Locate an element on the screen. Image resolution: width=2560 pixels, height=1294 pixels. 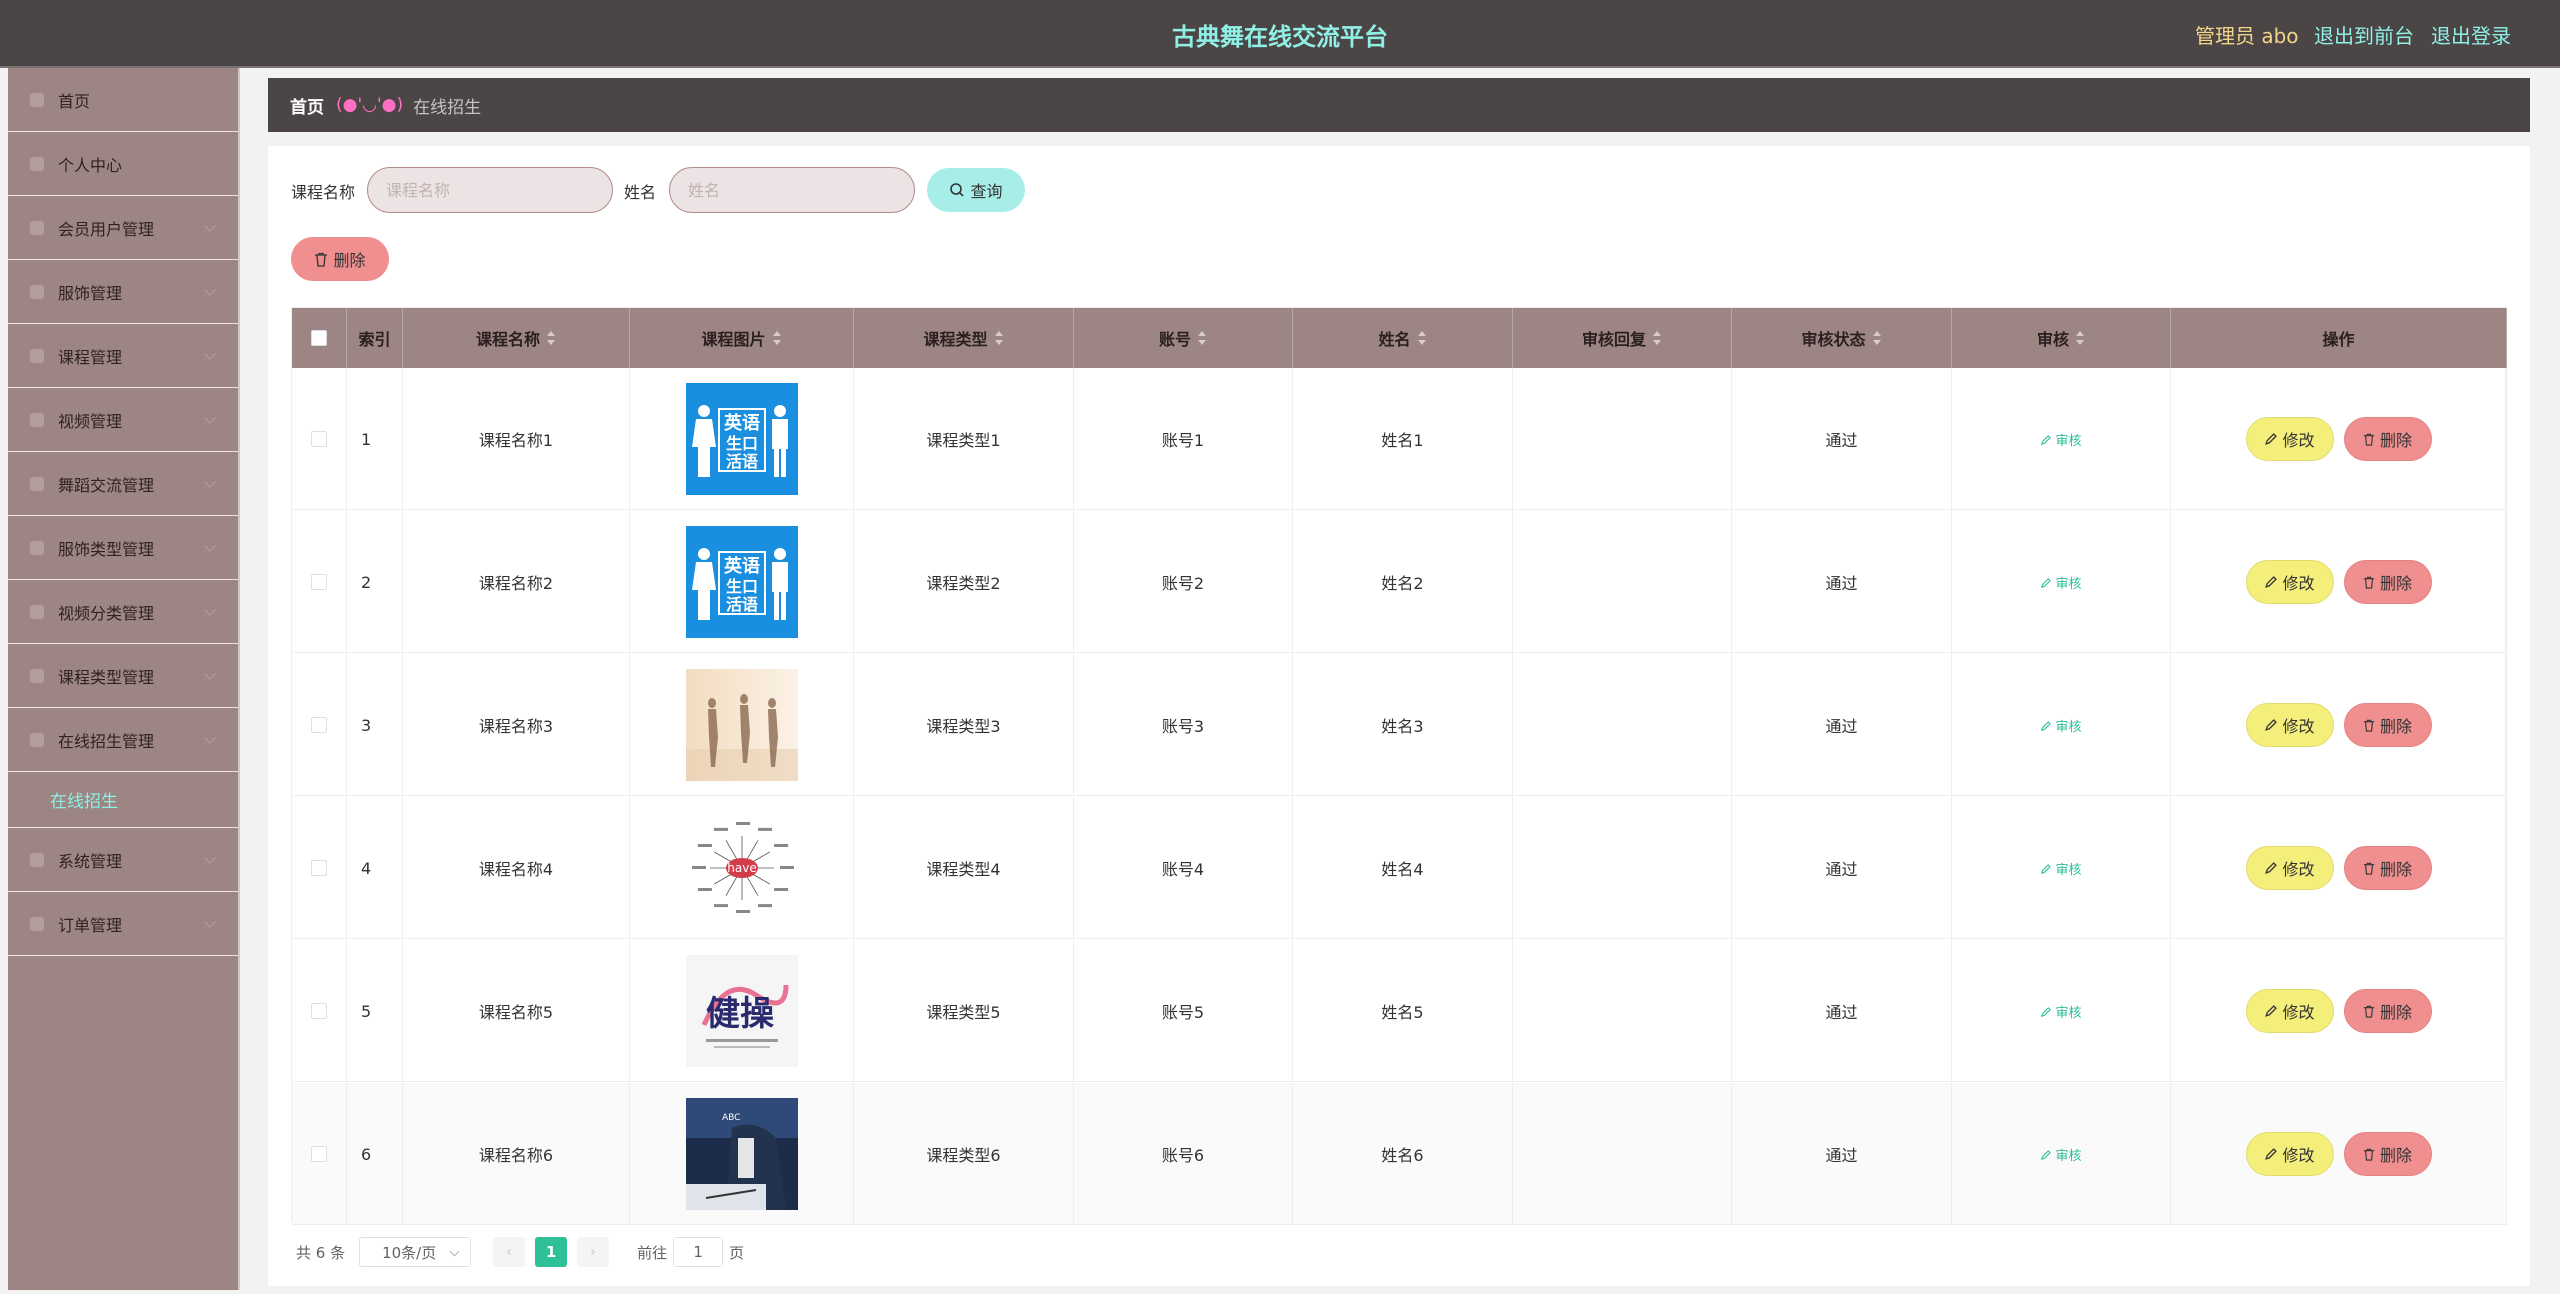
svg-text: 英语 is located at coordinates (741, 566).